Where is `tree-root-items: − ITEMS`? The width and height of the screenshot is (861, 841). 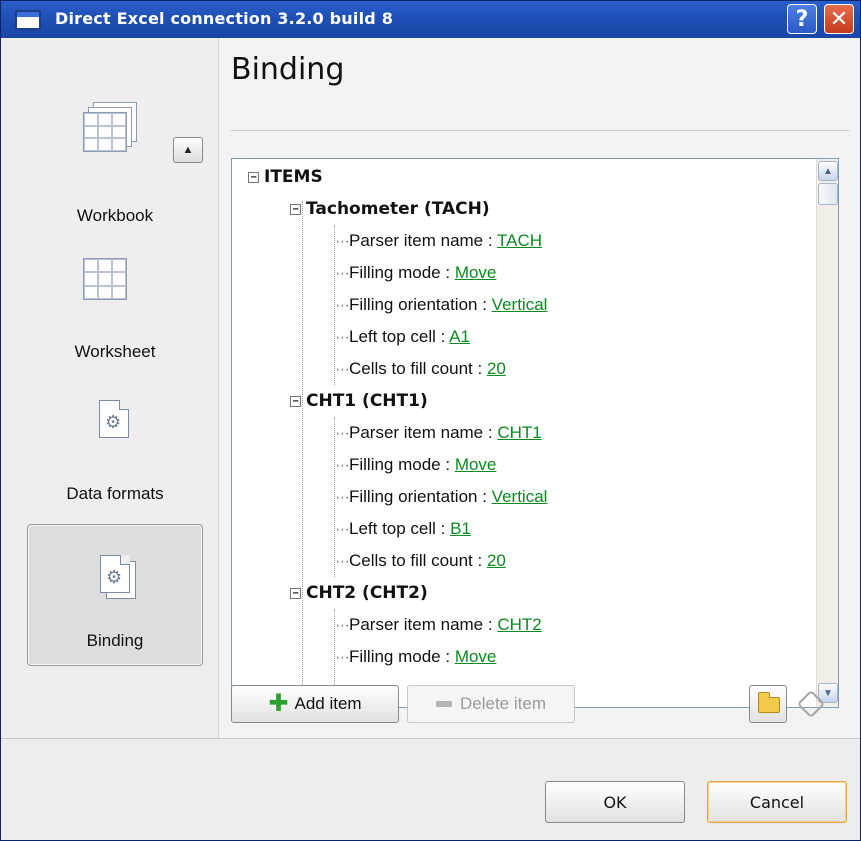 tree-root-items: − ITEMS is located at coordinates (285, 177).